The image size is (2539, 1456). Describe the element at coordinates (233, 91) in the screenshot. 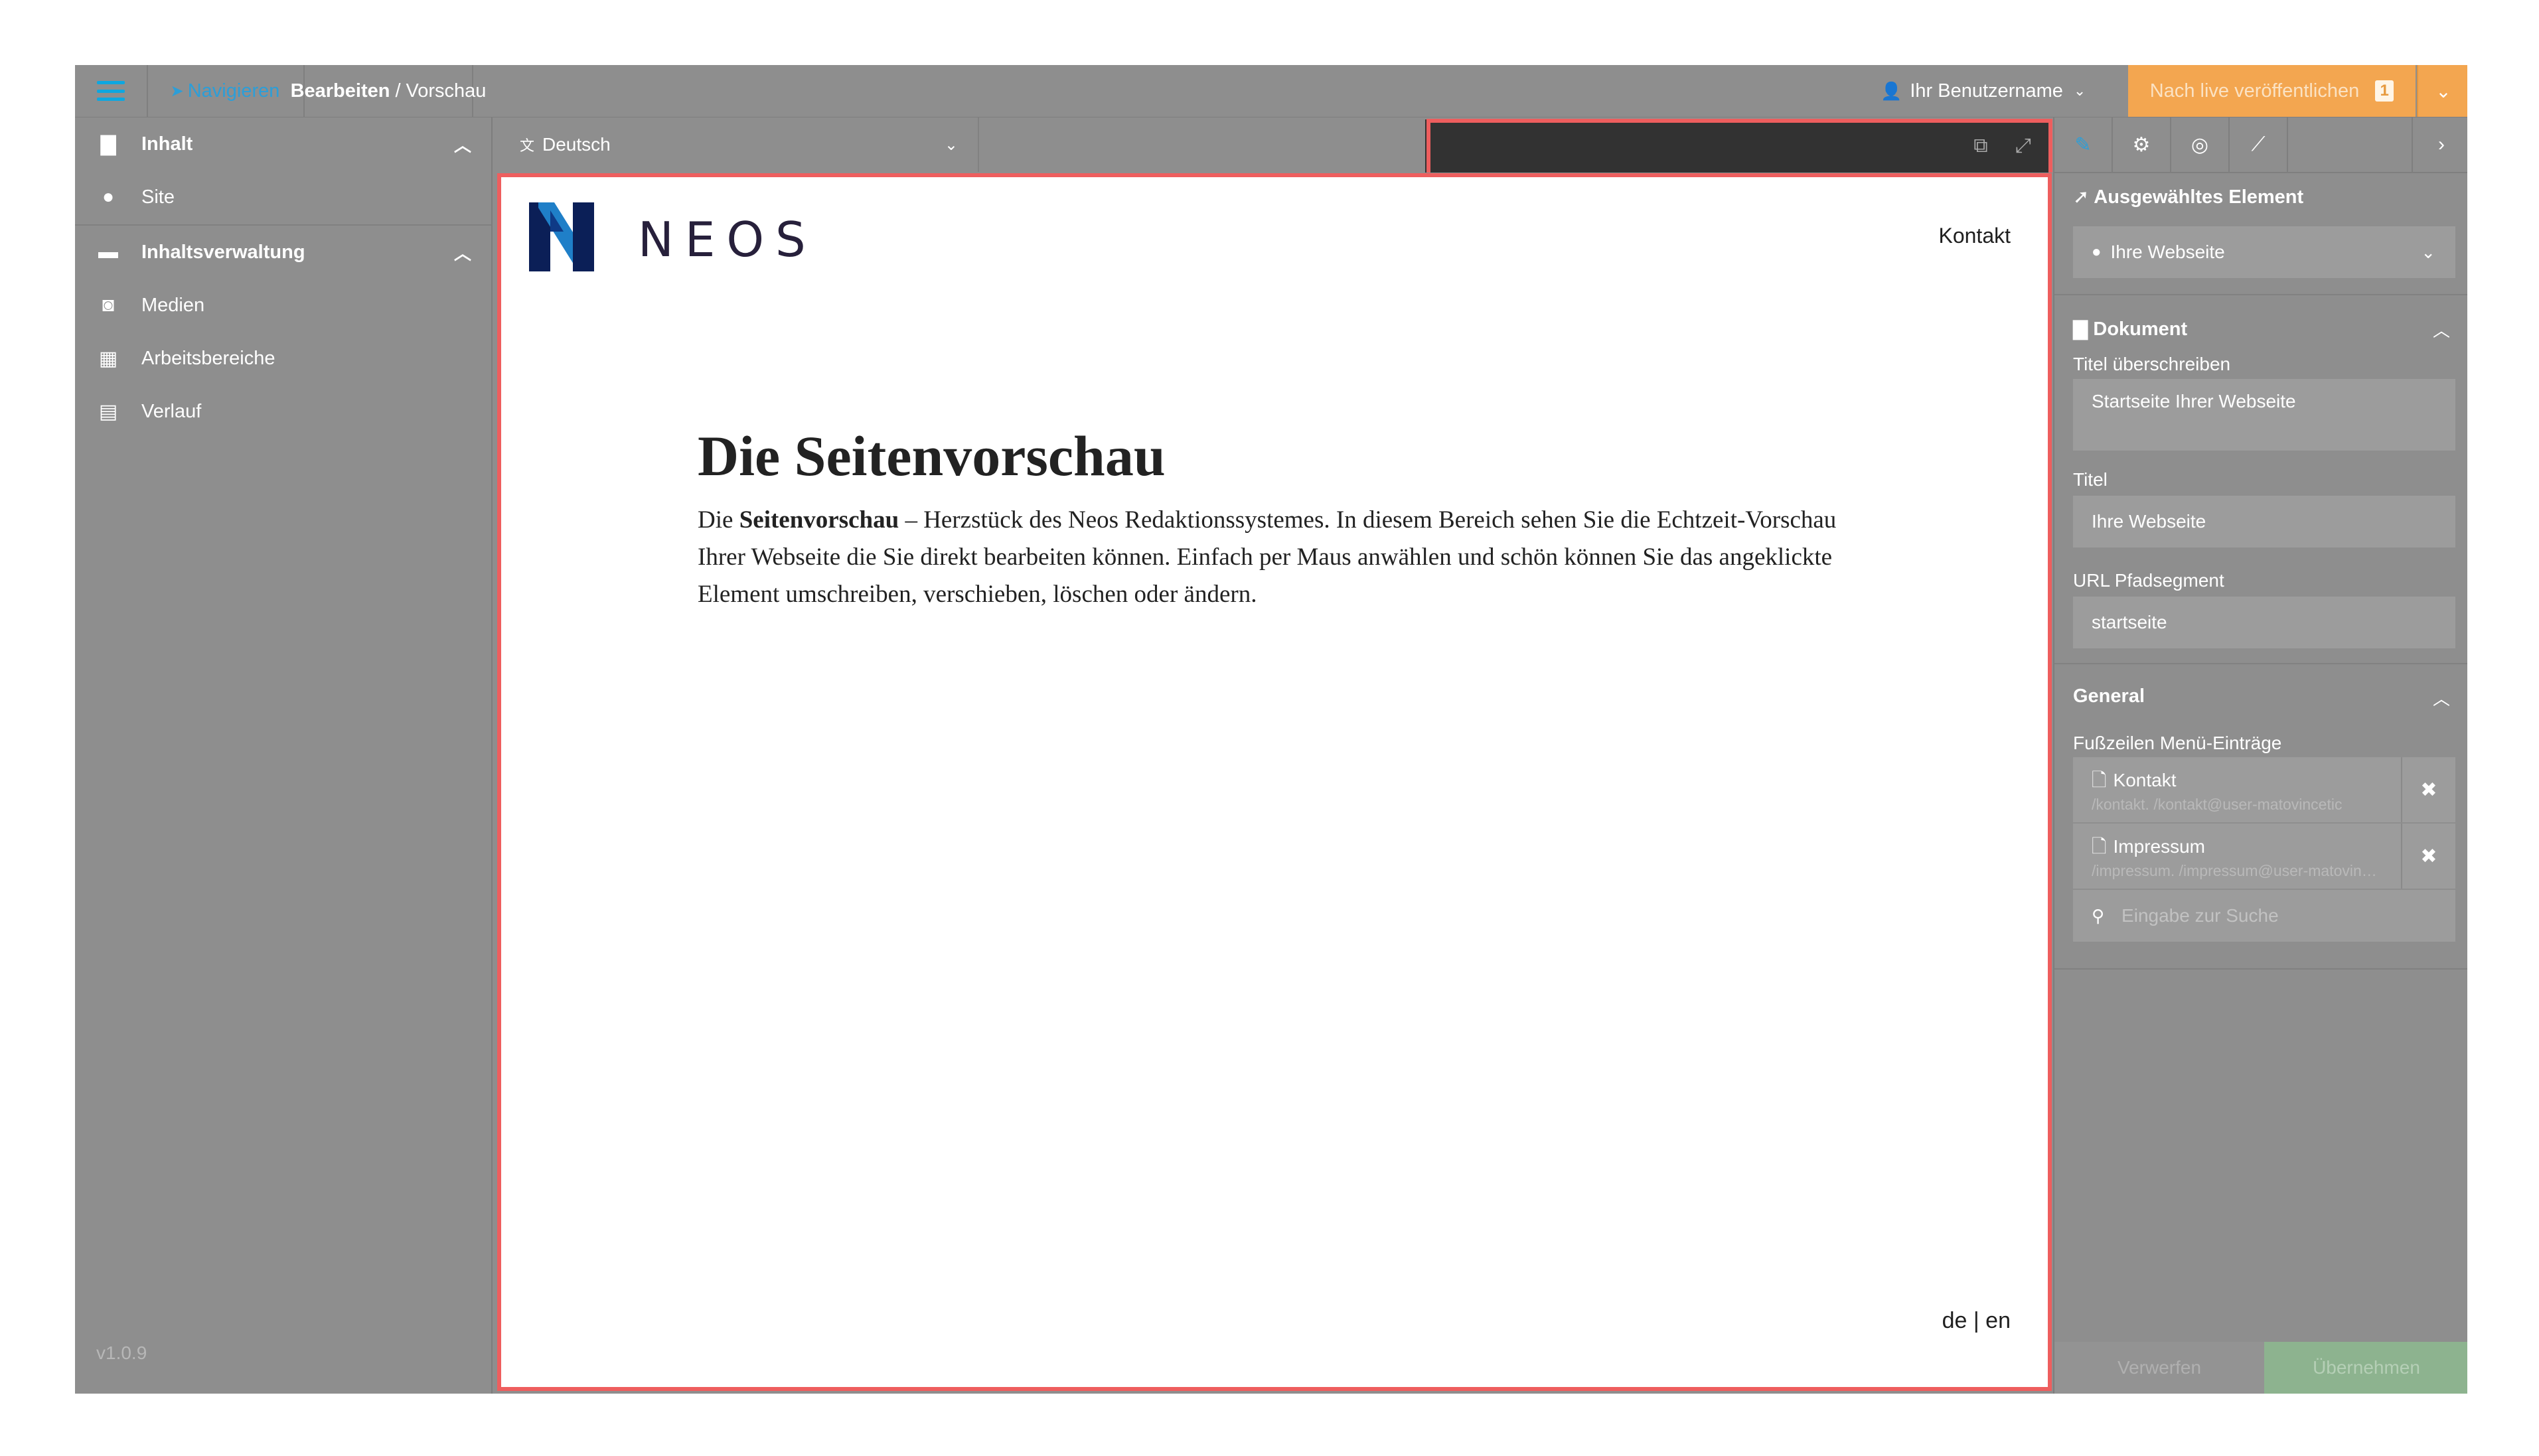

I see `navigate-label: Navigieren` at that location.